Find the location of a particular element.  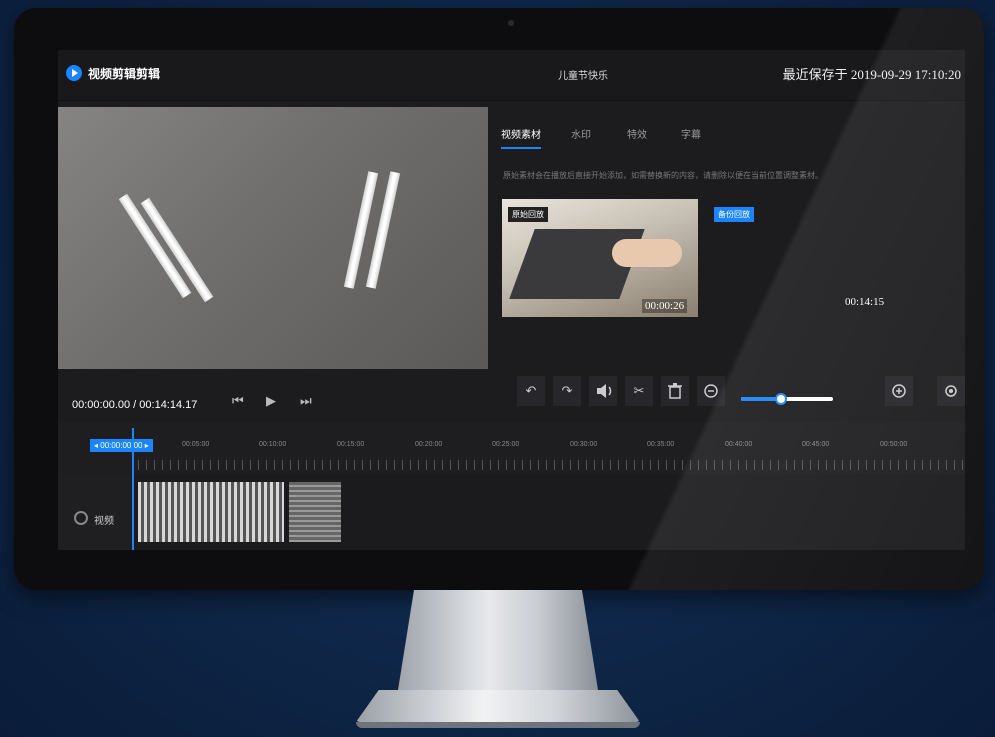

monitor-base-shadow is located at coordinates (498, 725).